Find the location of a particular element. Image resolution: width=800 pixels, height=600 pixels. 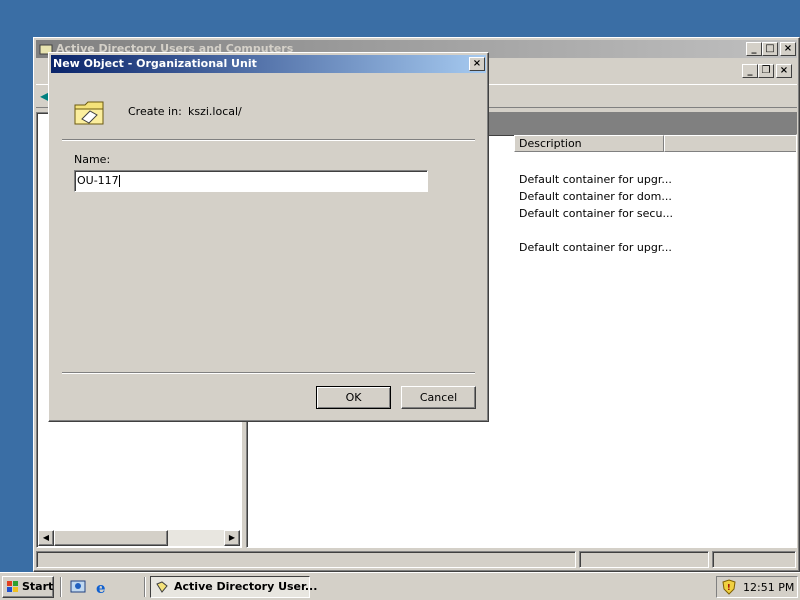

mmc-task-icon is located at coordinates (162, 587).